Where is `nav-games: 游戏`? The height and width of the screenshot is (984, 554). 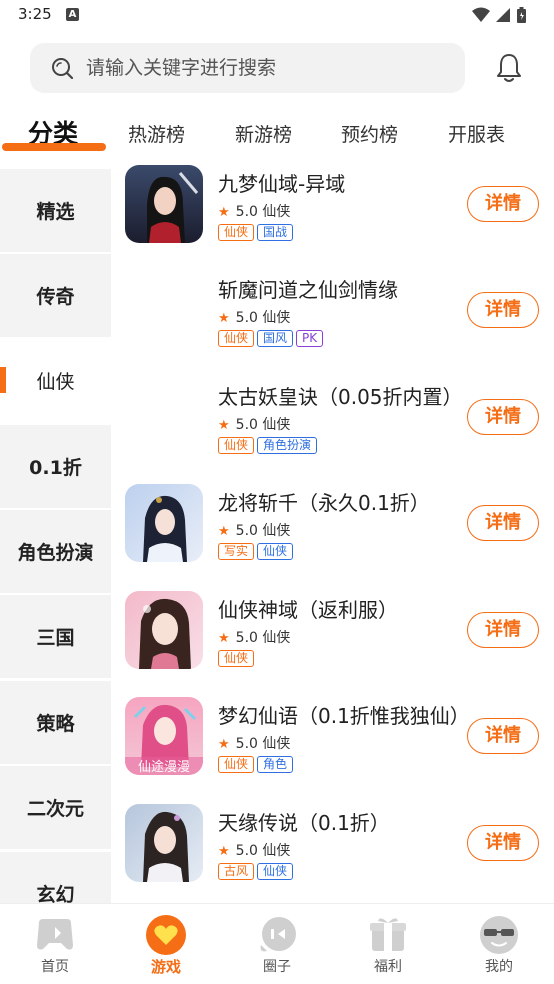
nav-games: 游戏 is located at coordinates (166, 944).